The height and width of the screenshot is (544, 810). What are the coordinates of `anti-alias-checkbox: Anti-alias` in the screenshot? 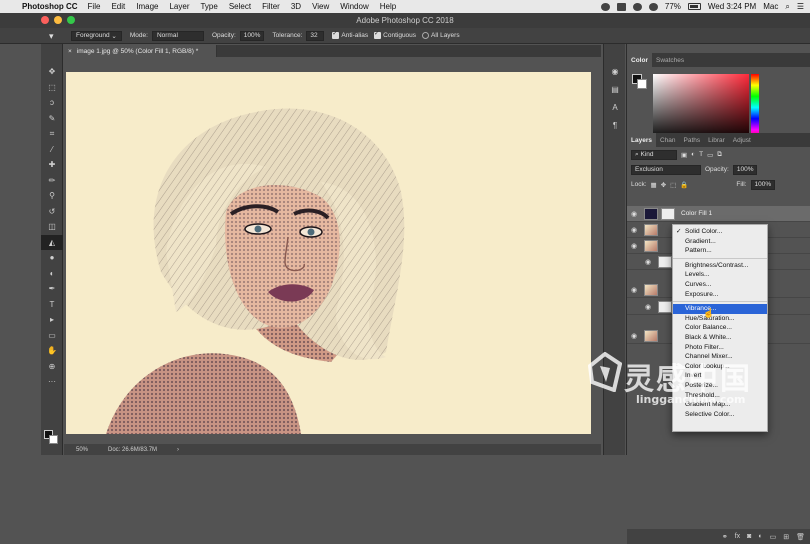 It's located at (350, 34).